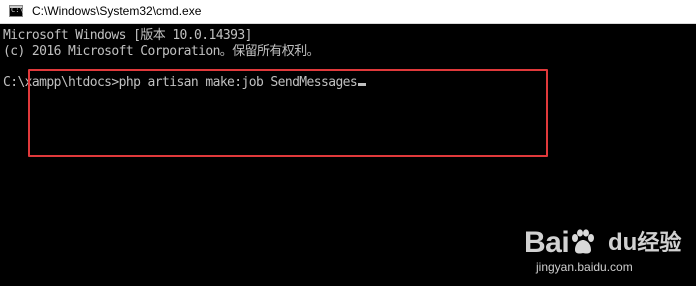  What do you see at coordinates (584, 267) in the screenshot?
I see `watermark-url: jingyan.baidu.com` at bounding box center [584, 267].